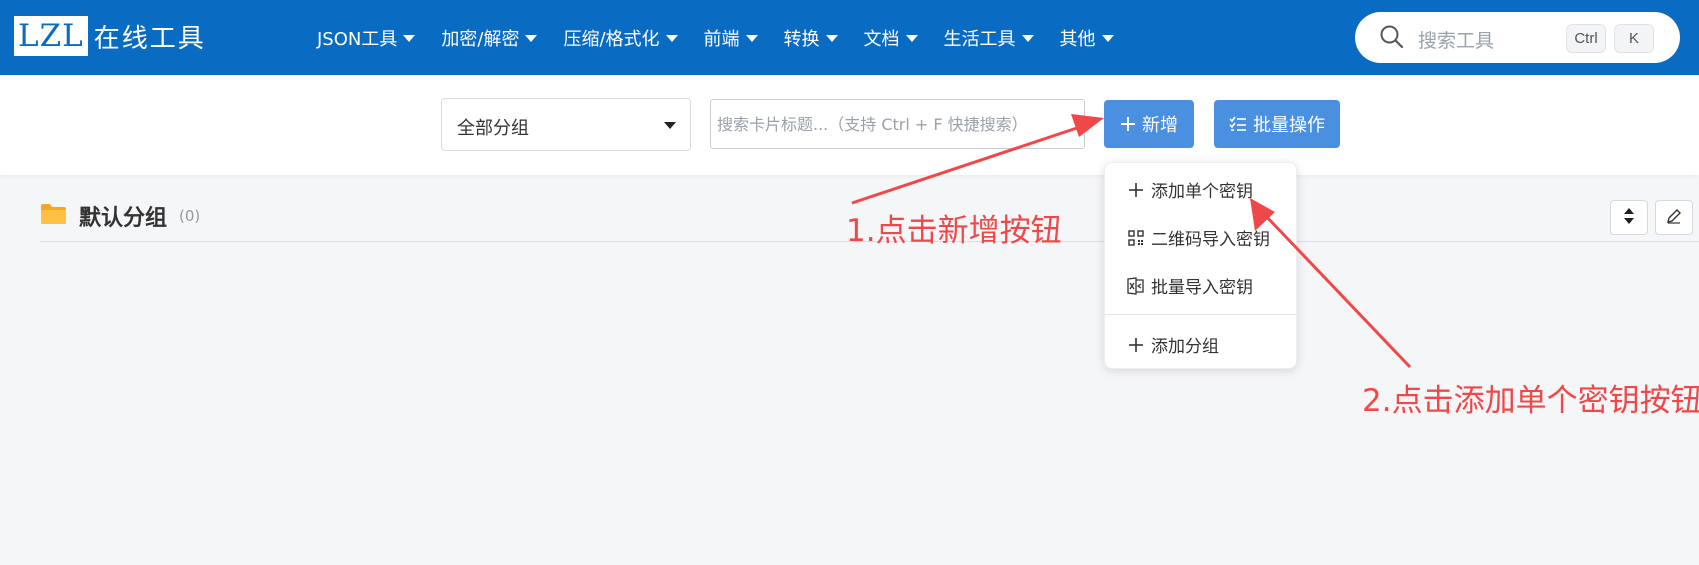  I want to click on nav-item-convert: 转换, so click(811, 38).